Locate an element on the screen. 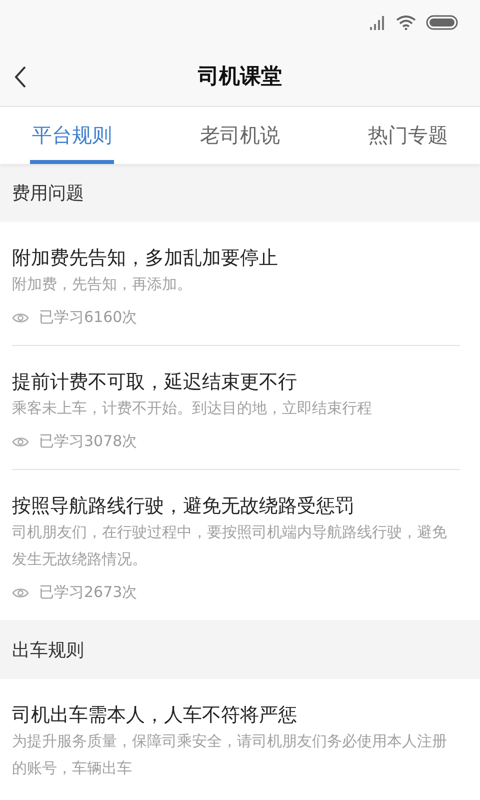  tab: 老司机说 is located at coordinates (240, 135).